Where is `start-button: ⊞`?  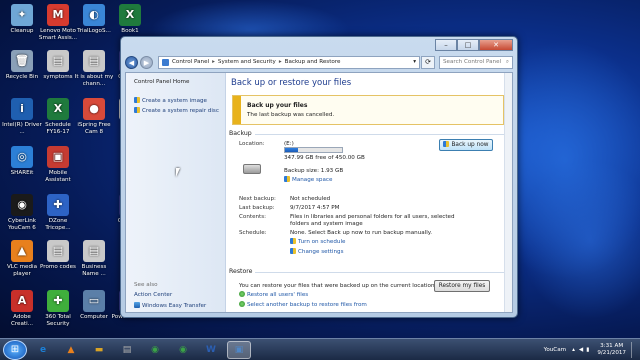
start-button: ⊞ is located at coordinates (15, 349).